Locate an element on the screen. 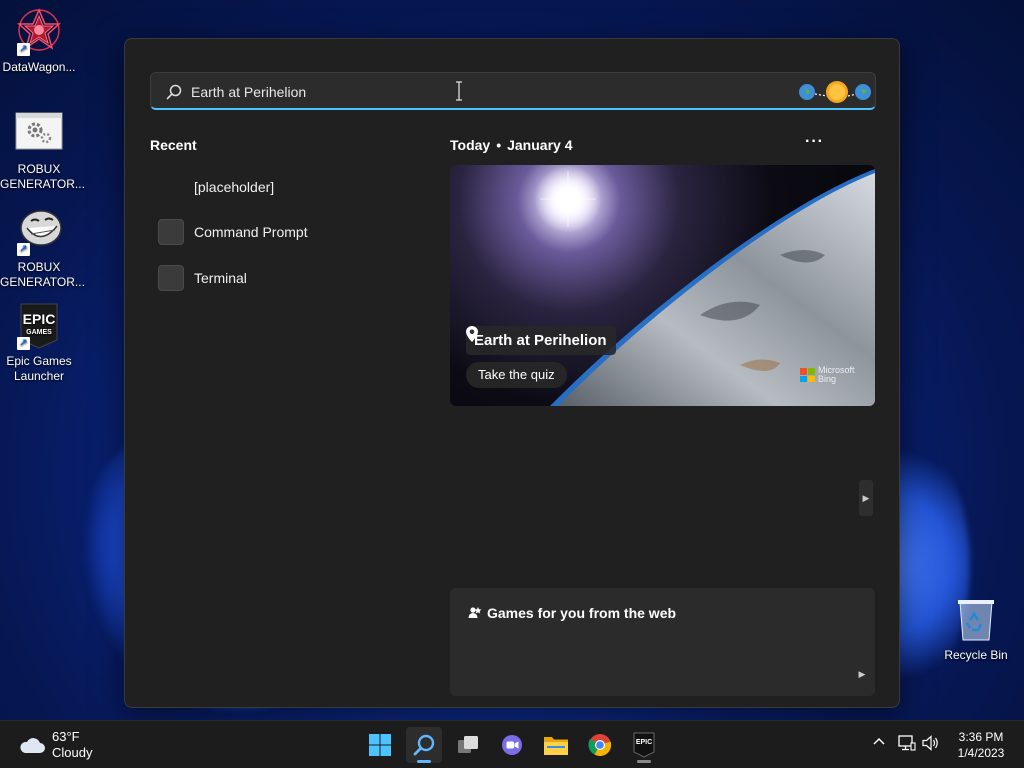  recent-item-label: [placeholder] is located at coordinates (234, 187).